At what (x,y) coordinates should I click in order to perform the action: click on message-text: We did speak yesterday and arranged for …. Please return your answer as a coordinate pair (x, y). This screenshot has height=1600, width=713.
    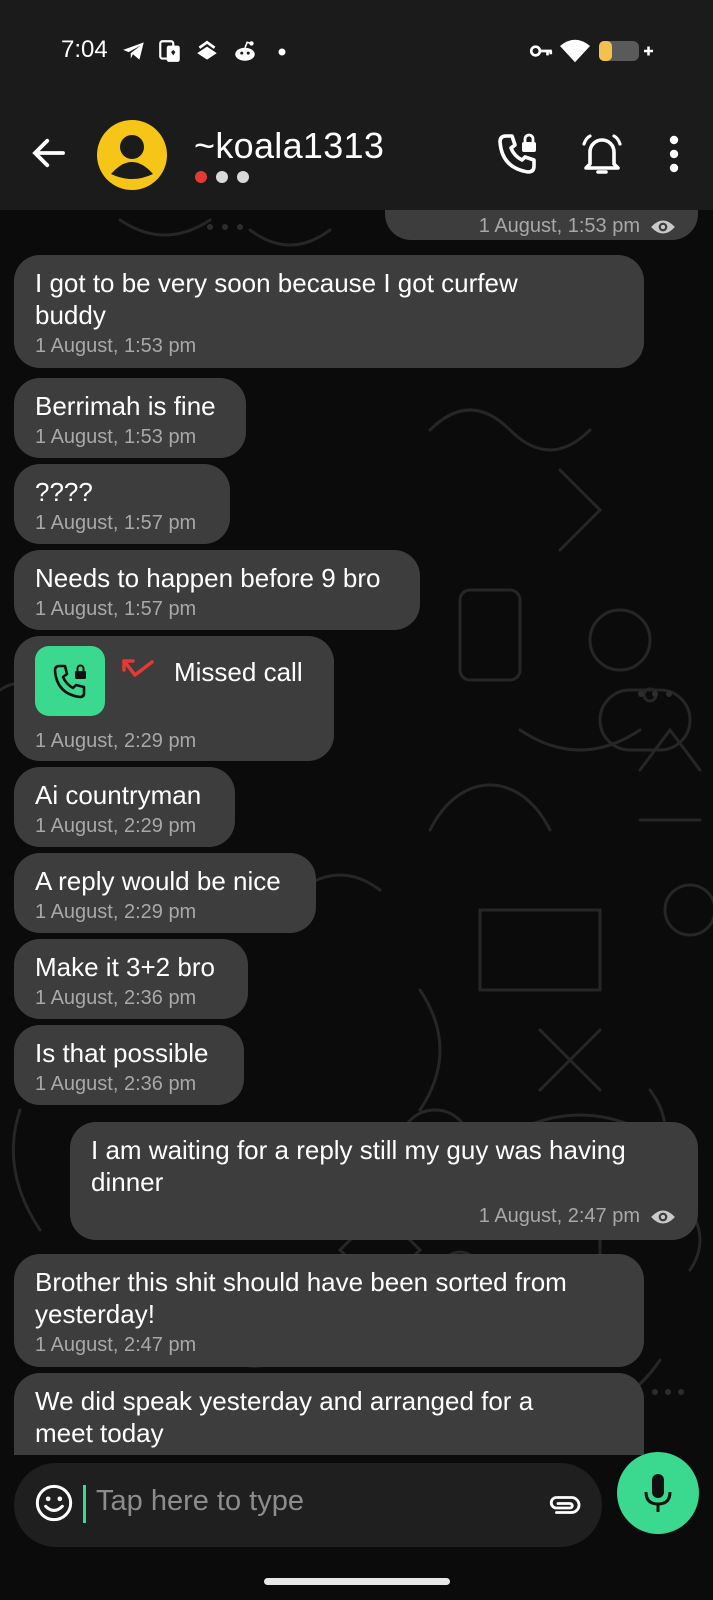
    Looking at the image, I should click on (284, 1417).